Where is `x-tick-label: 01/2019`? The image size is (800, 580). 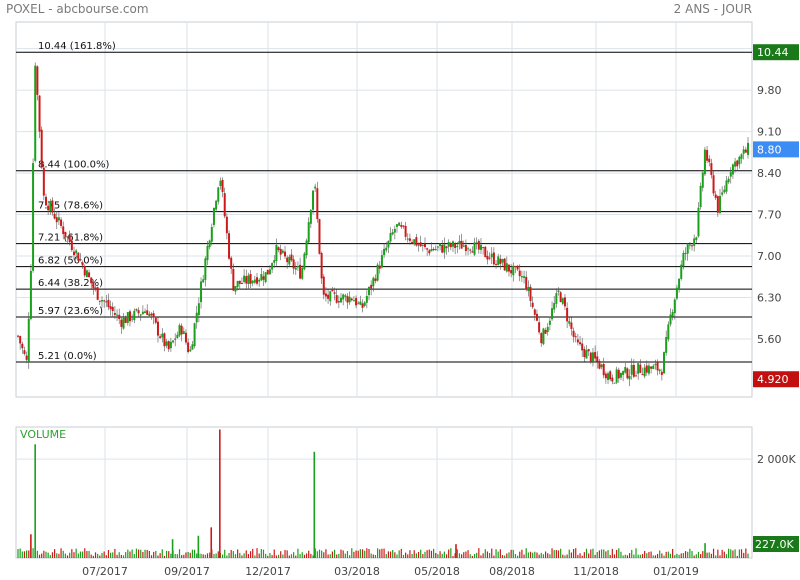
x-tick-label: 01/2019 is located at coordinates (676, 571).